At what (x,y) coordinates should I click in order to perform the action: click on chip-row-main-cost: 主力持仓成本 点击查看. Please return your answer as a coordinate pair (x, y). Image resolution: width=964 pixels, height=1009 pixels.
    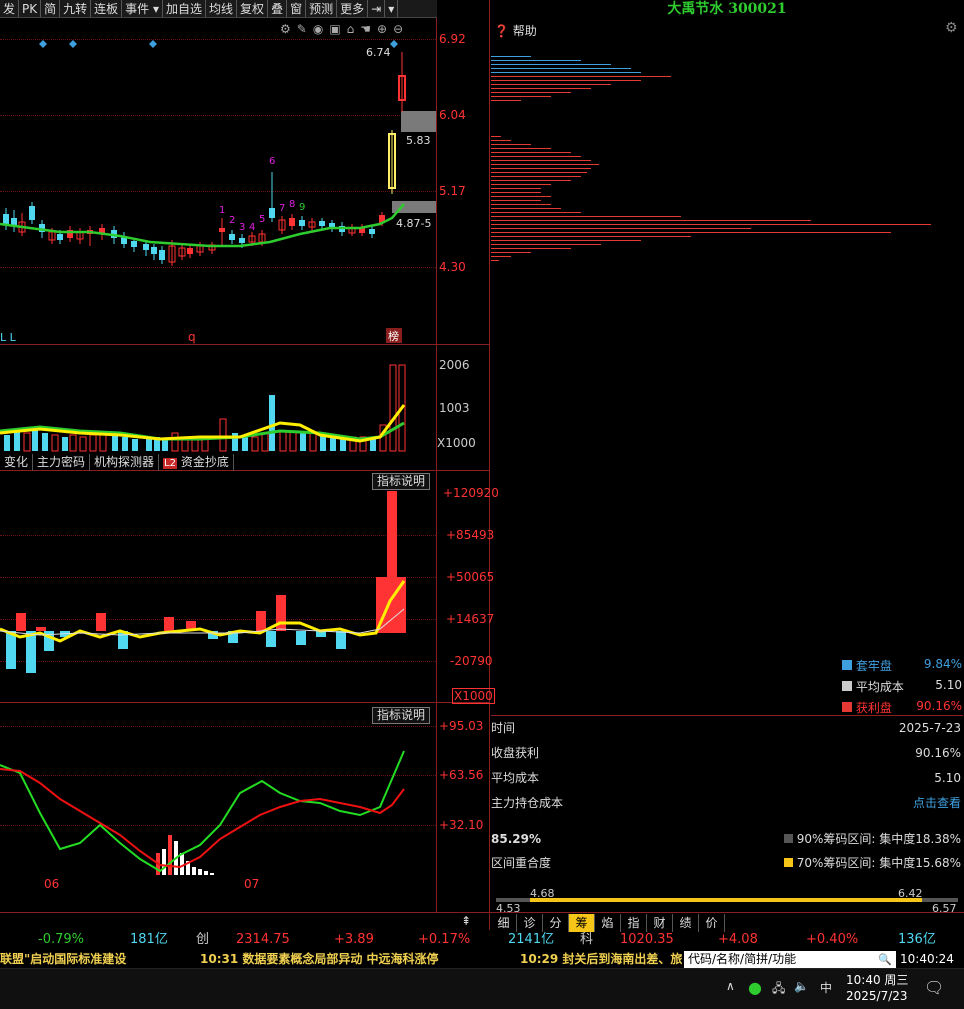
    Looking at the image, I should click on (727, 803).